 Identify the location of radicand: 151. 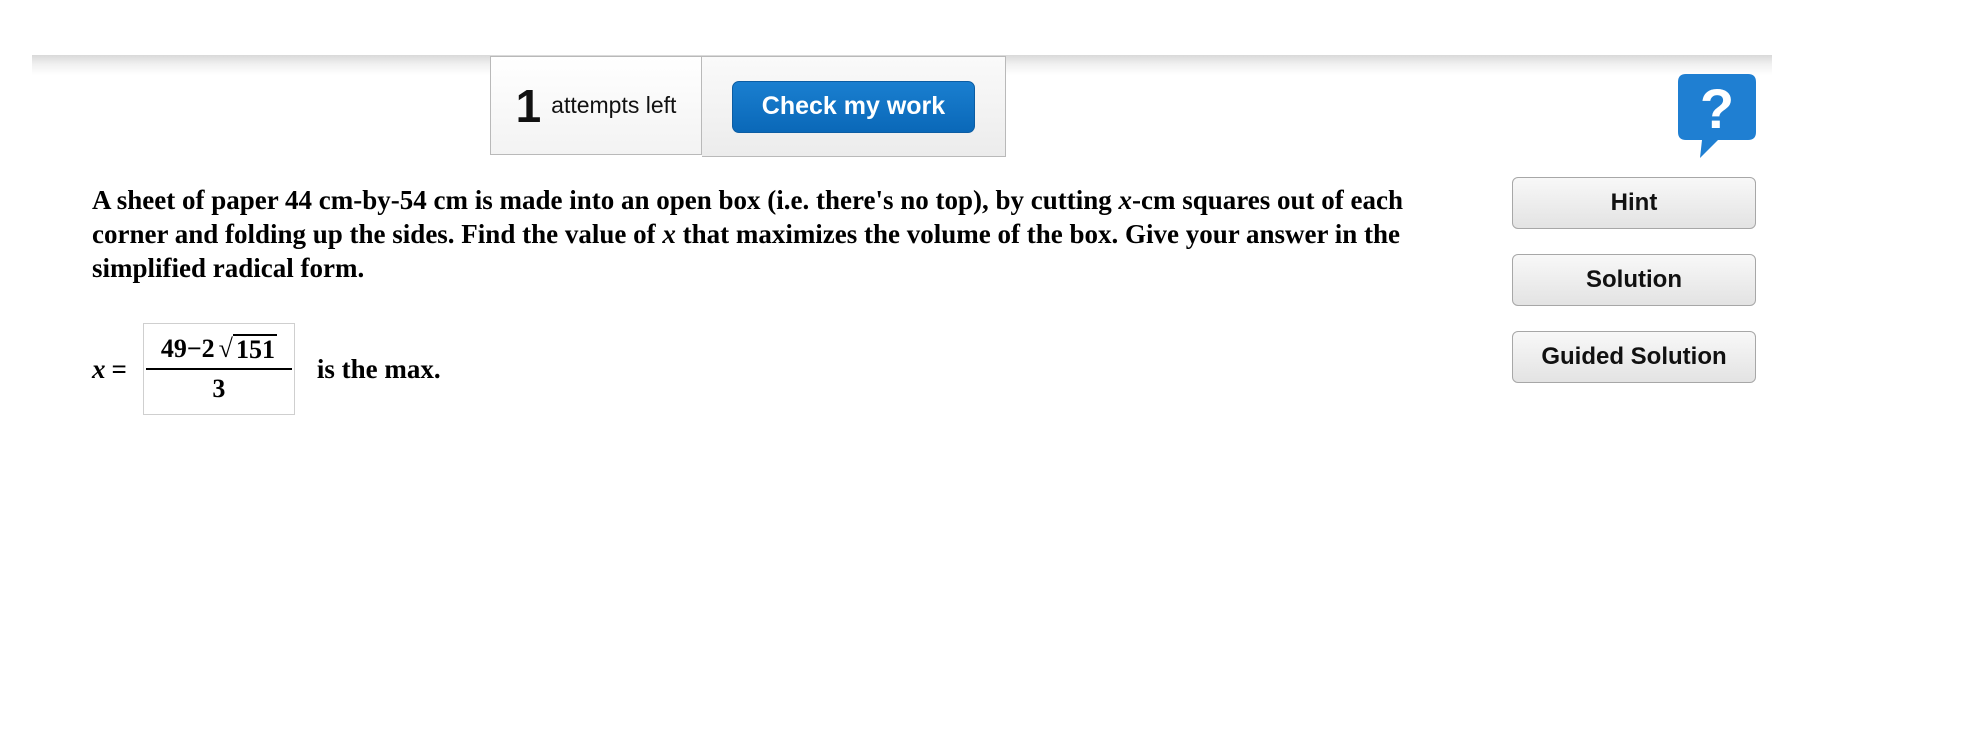
(254, 349).